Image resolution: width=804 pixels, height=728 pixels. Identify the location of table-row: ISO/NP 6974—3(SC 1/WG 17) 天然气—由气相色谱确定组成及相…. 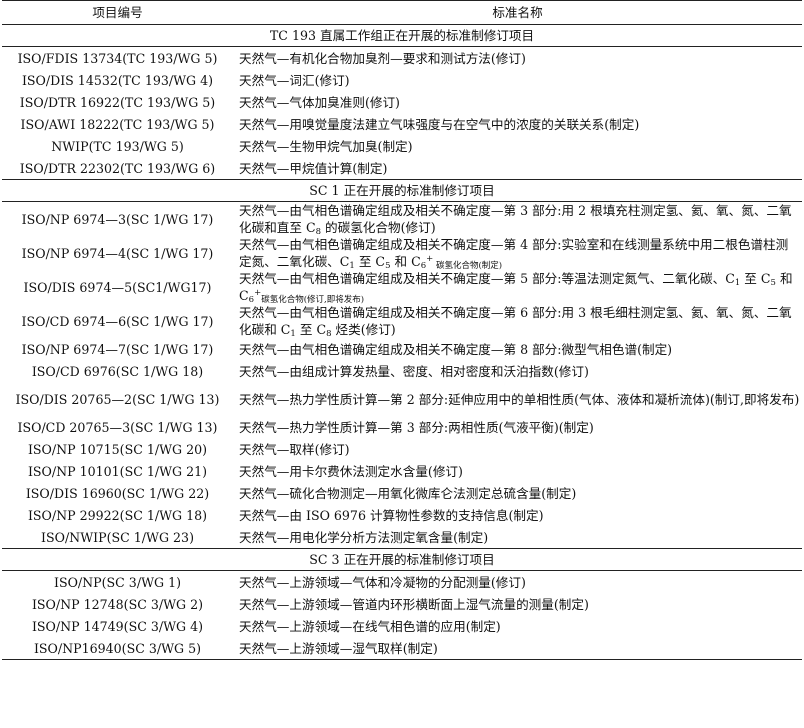
(402, 219).